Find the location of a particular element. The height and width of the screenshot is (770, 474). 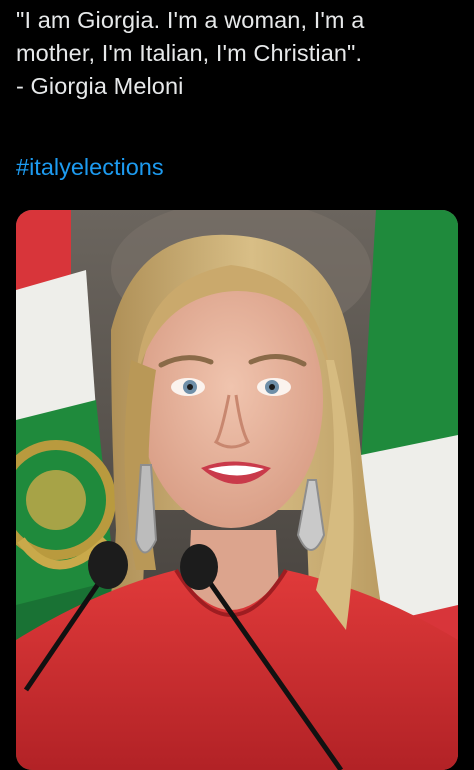

tweet-text-line-1: "I am Giorgia. I'm a woman, I'm a is located at coordinates (190, 20).